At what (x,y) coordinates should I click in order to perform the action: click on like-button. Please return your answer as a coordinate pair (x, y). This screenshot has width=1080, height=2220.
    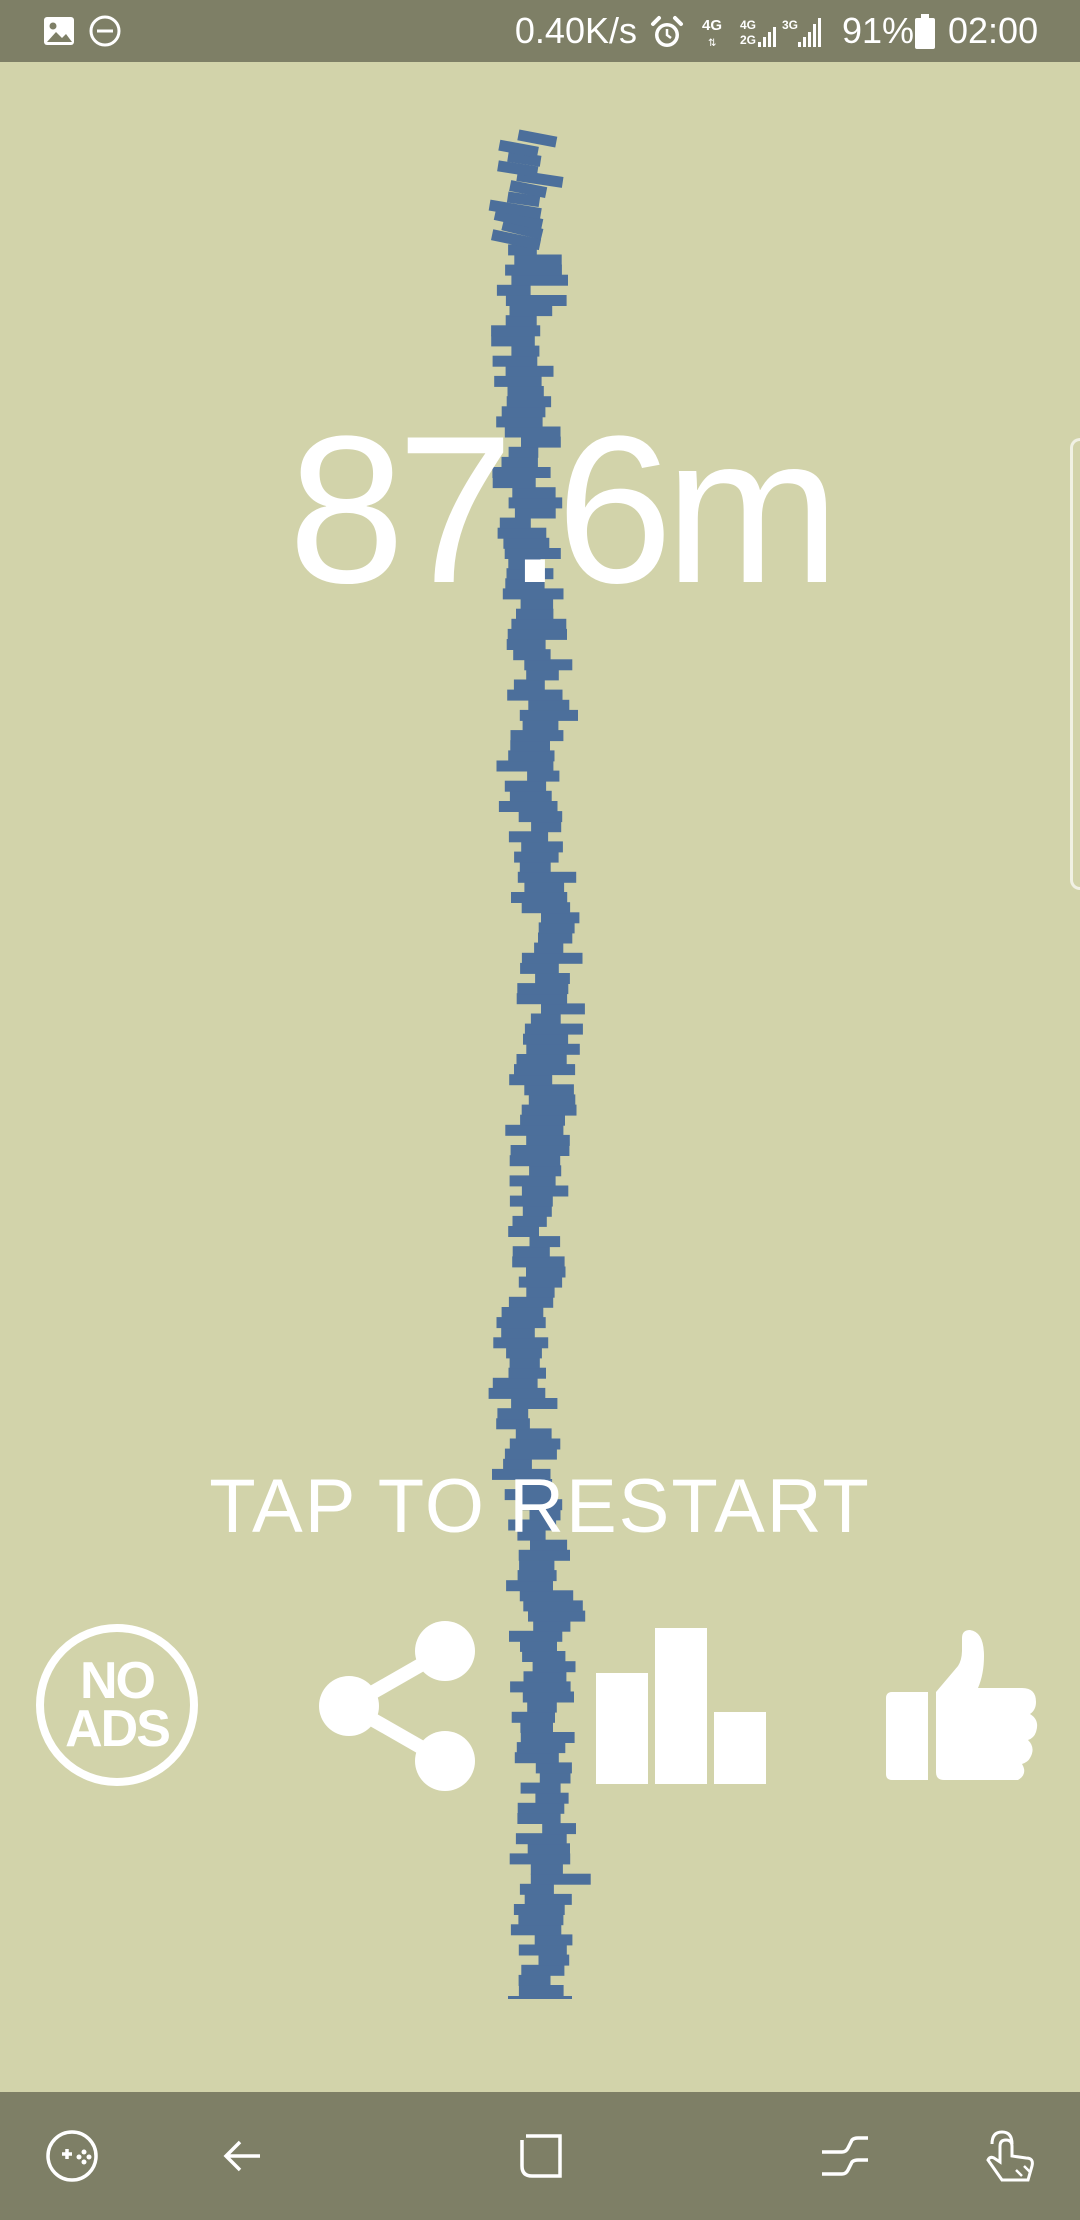
    Looking at the image, I should click on (962, 1706).